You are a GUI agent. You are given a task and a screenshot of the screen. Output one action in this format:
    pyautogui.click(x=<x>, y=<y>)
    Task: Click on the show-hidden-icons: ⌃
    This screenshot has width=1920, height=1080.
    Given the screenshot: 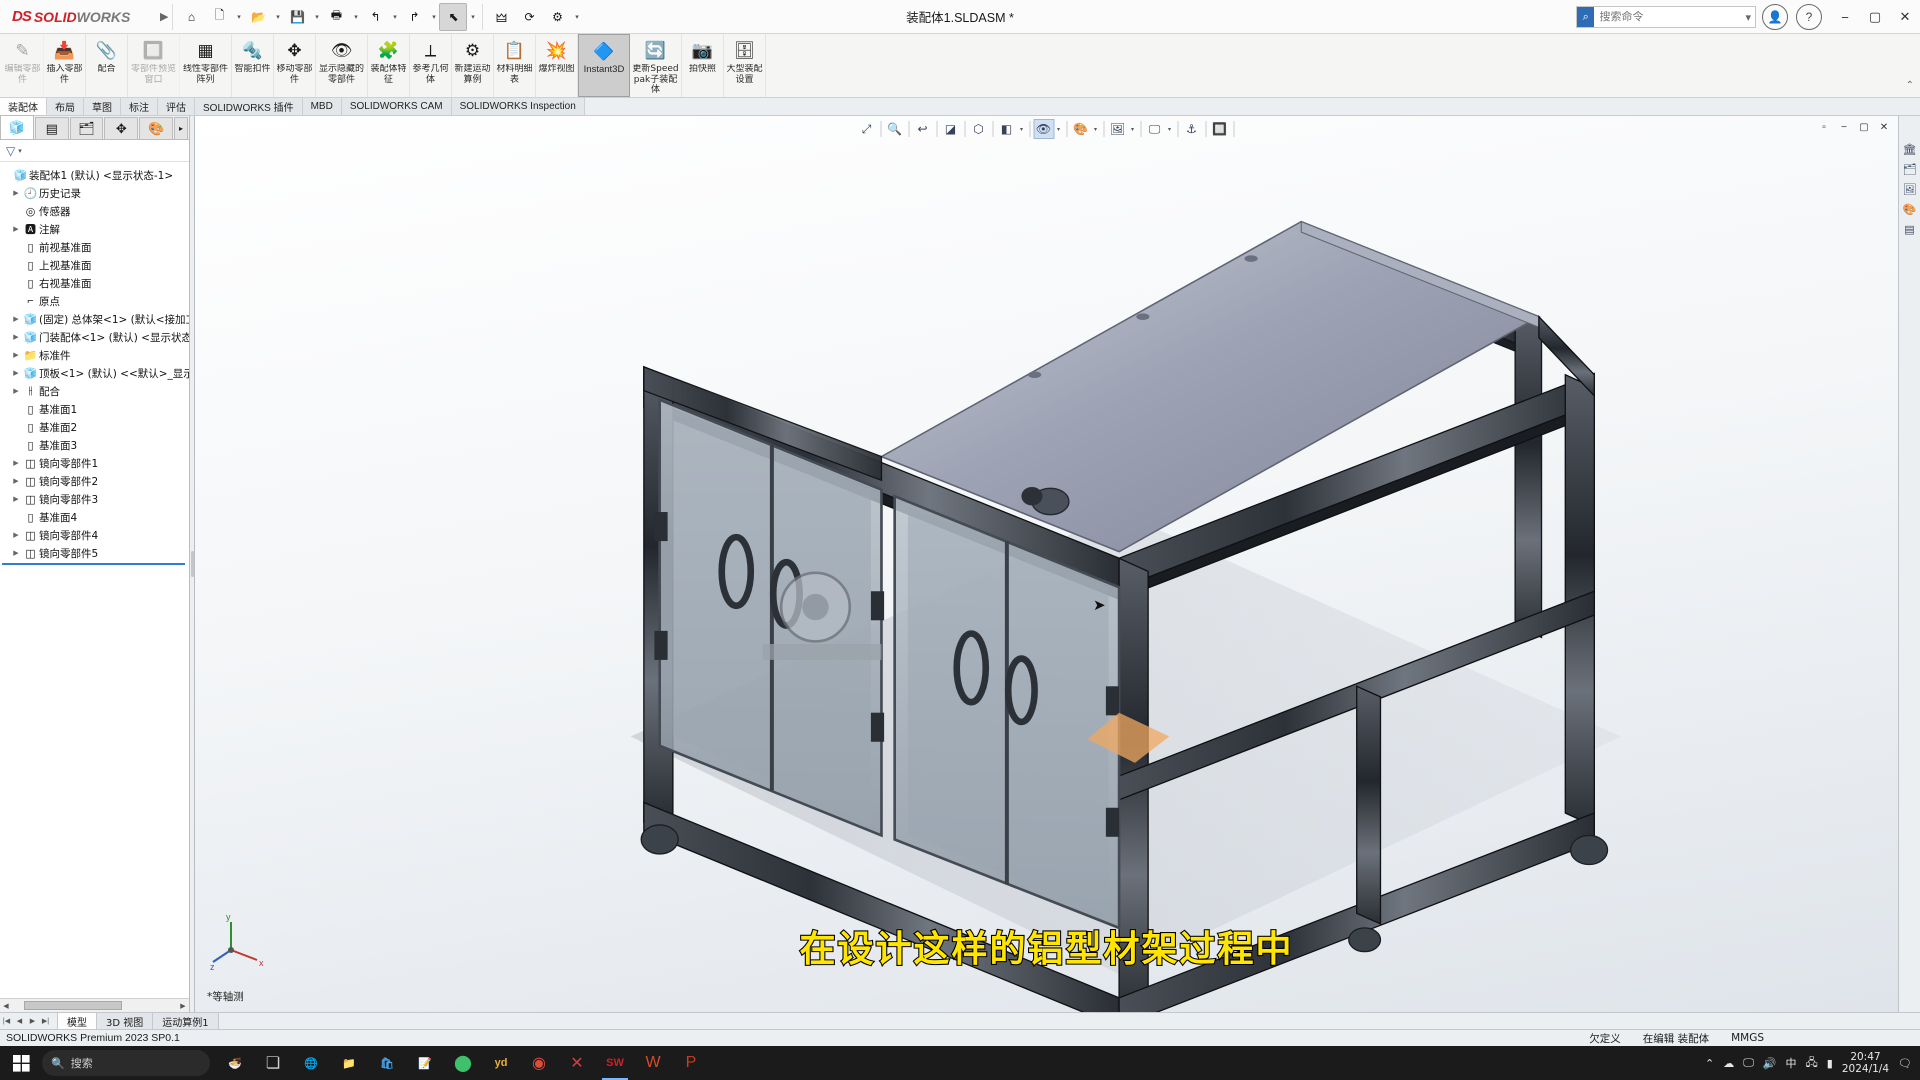 What is the action you would take?
    pyautogui.click(x=1709, y=1063)
    